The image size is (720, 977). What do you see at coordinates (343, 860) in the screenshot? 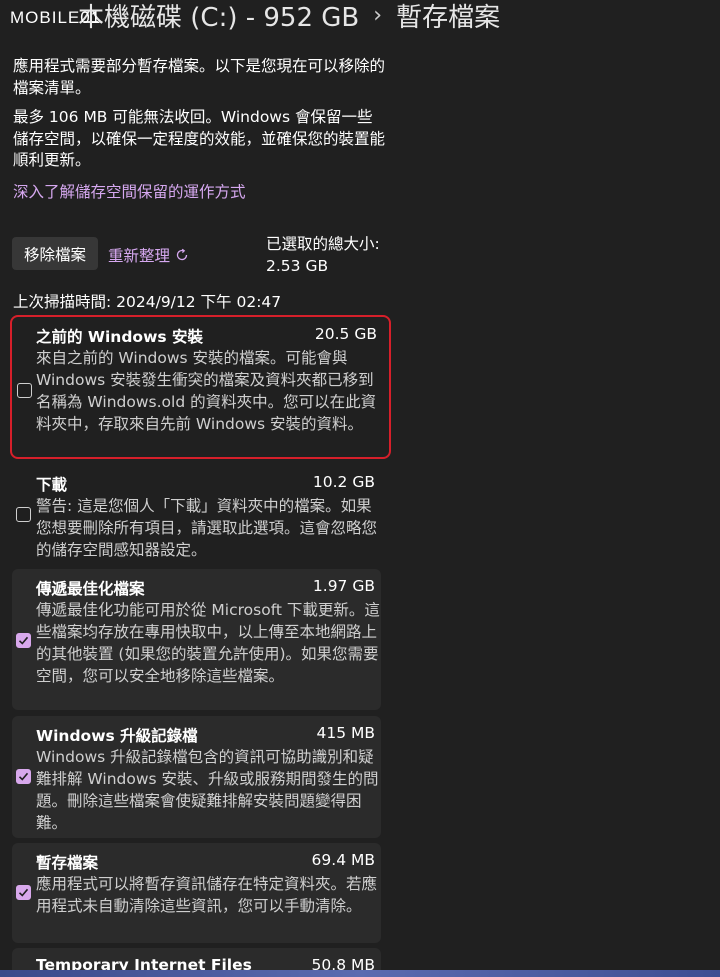
I see `item-size: 69.4 MB` at bounding box center [343, 860].